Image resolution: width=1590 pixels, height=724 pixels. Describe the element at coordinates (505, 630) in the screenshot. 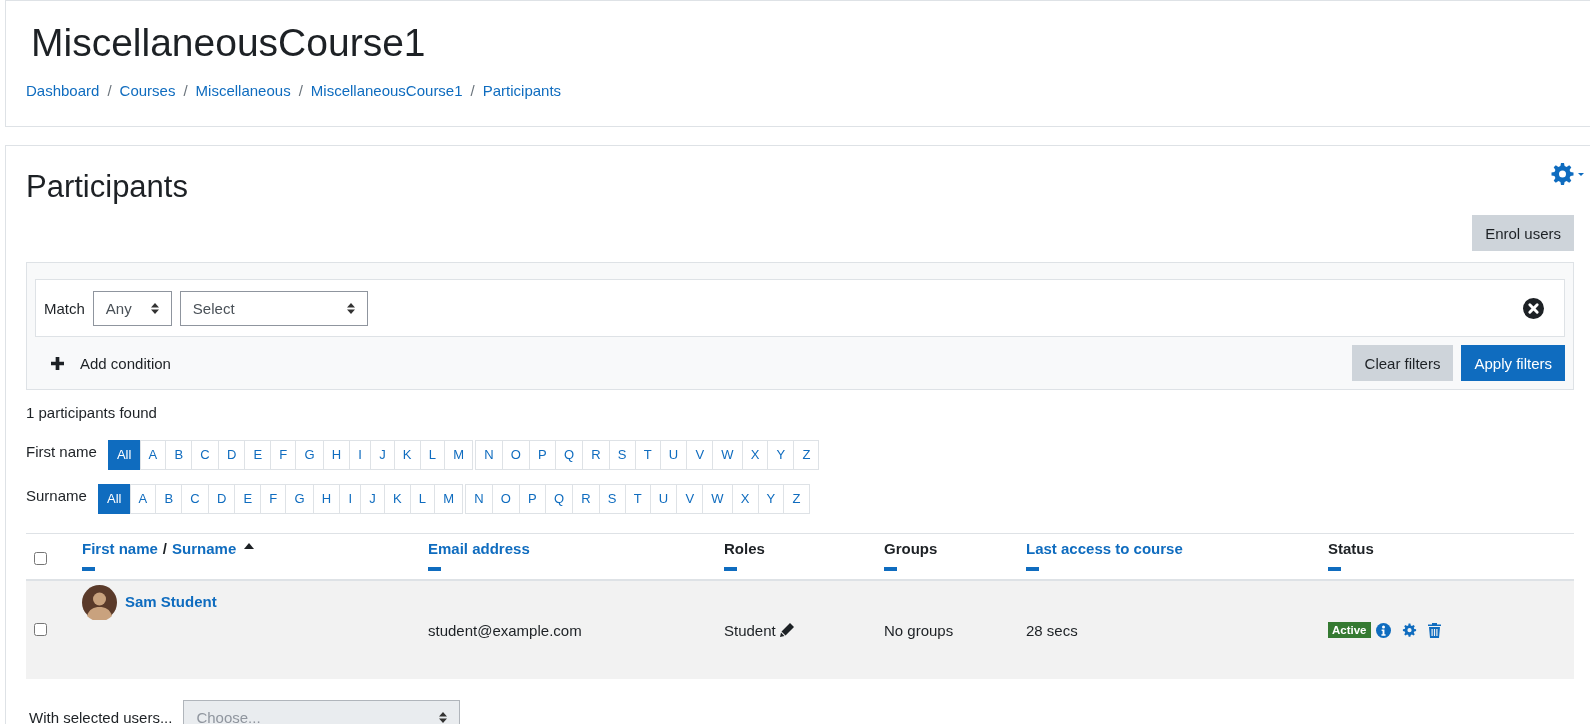

I see `email-cell: student@example.com` at that location.